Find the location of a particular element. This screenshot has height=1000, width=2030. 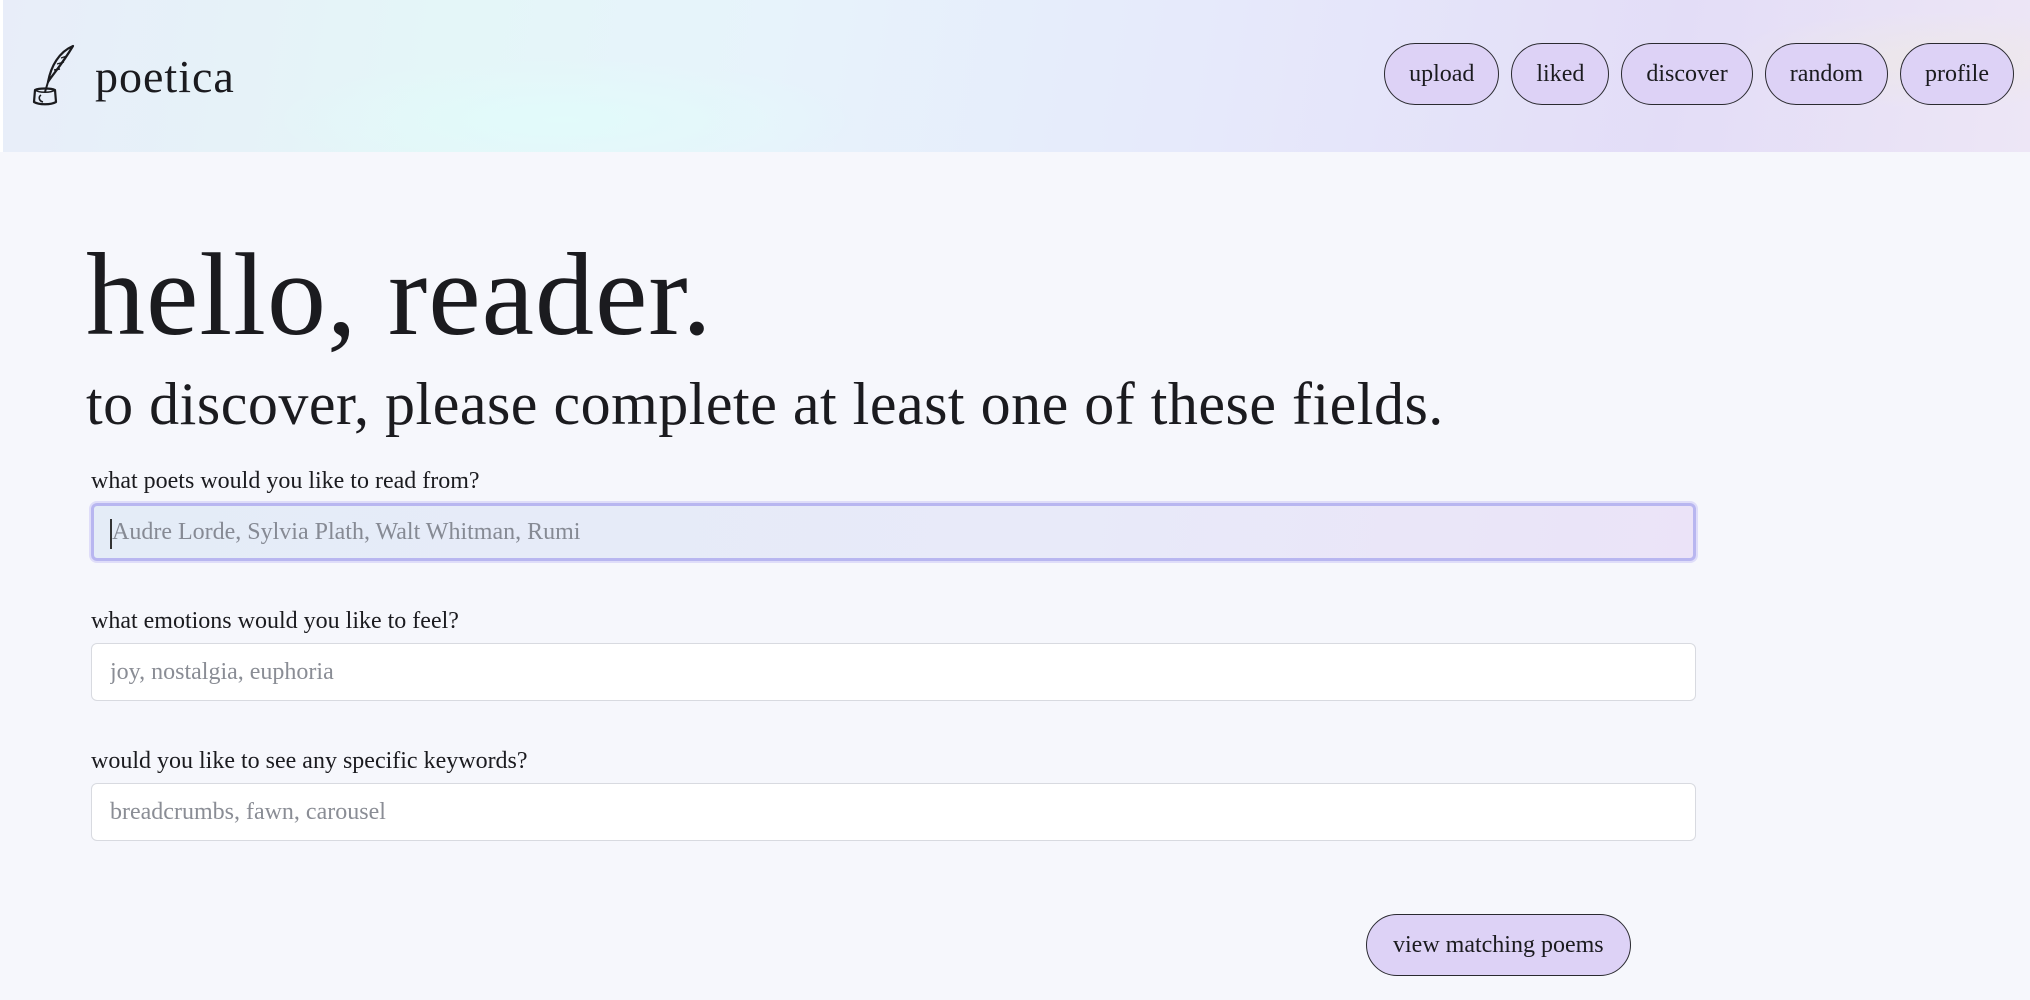

app-logo: poetica is located at coordinates (132, 76).